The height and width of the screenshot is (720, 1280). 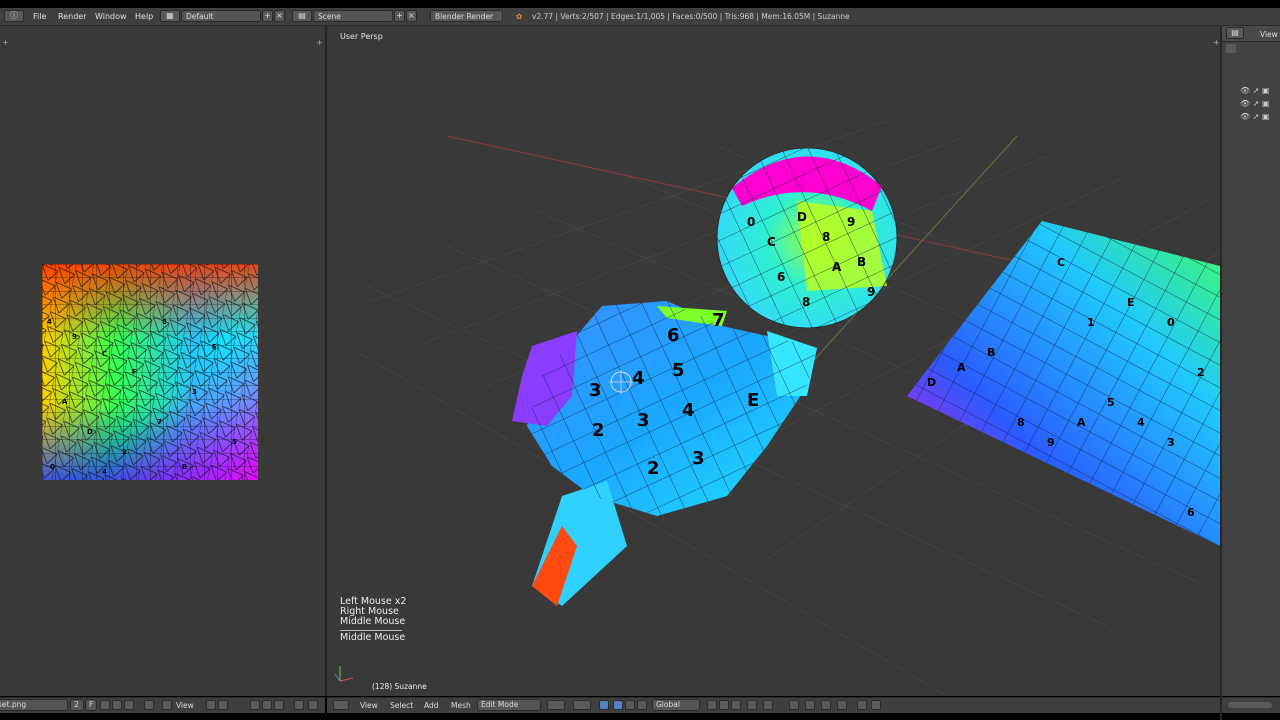 What do you see at coordinates (676, 705) in the screenshot?
I see `transform-orientation-select: Global` at bounding box center [676, 705].